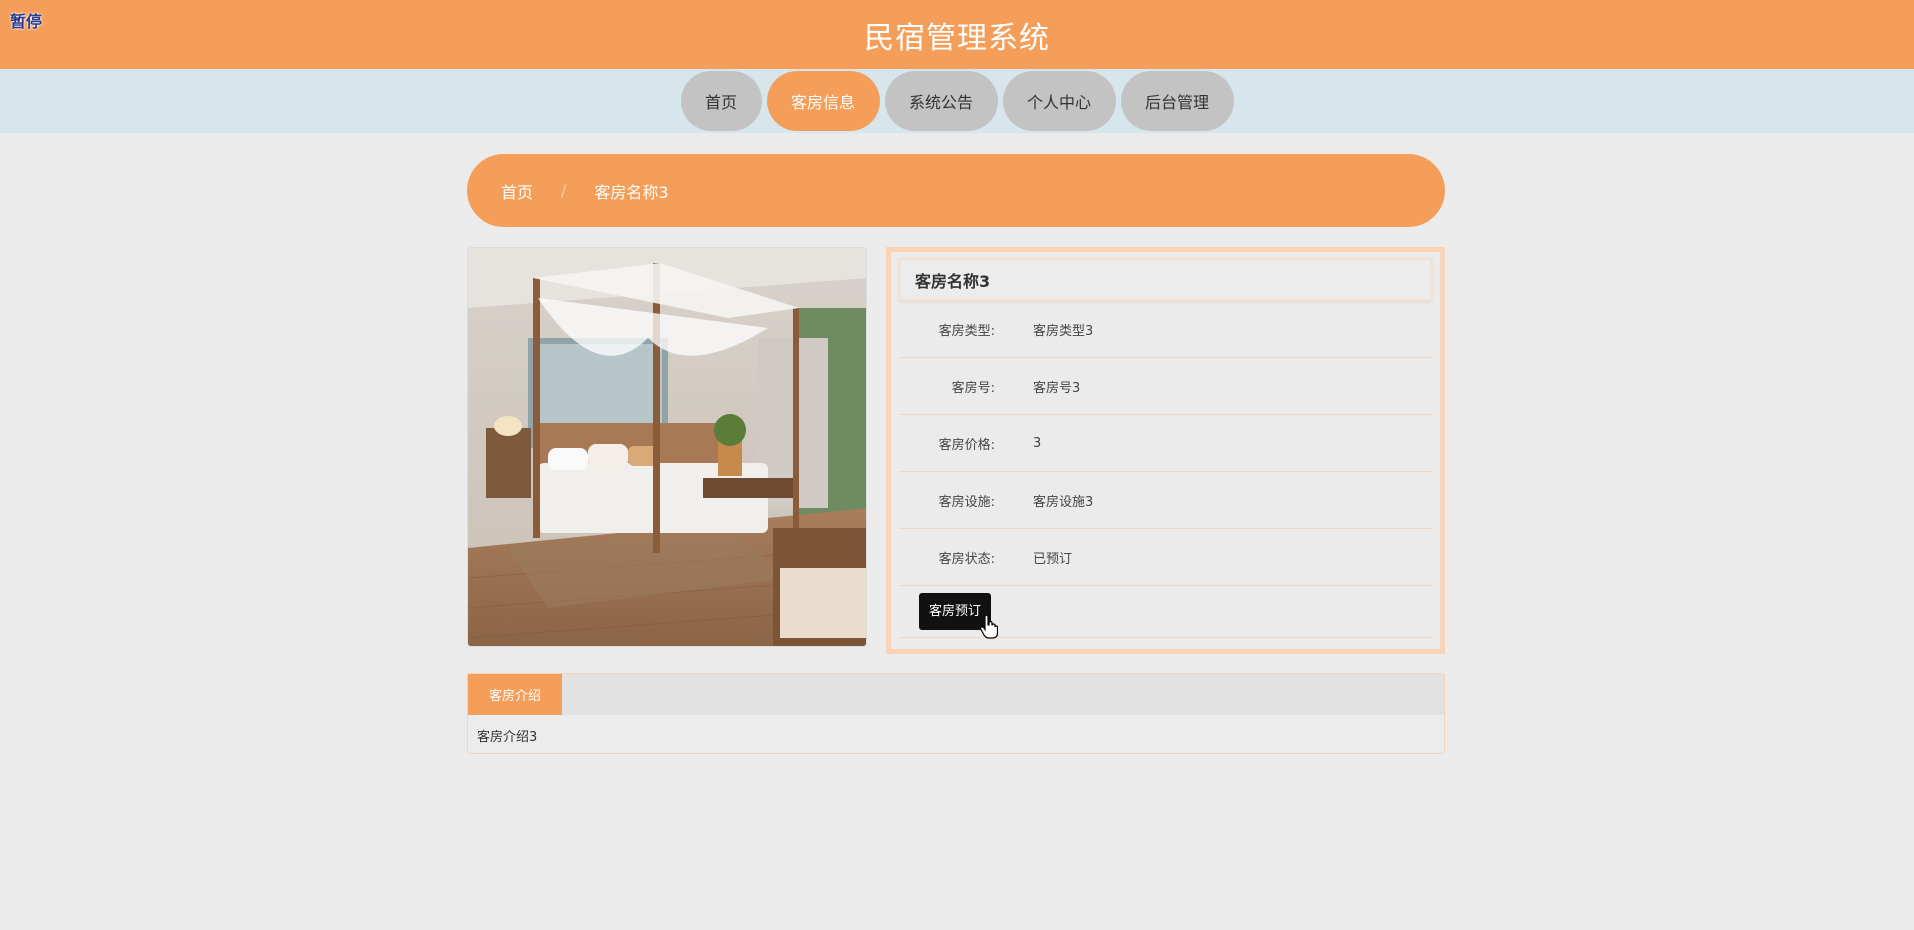  Describe the element at coordinates (667, 447) in the screenshot. I see `room-photo` at that location.